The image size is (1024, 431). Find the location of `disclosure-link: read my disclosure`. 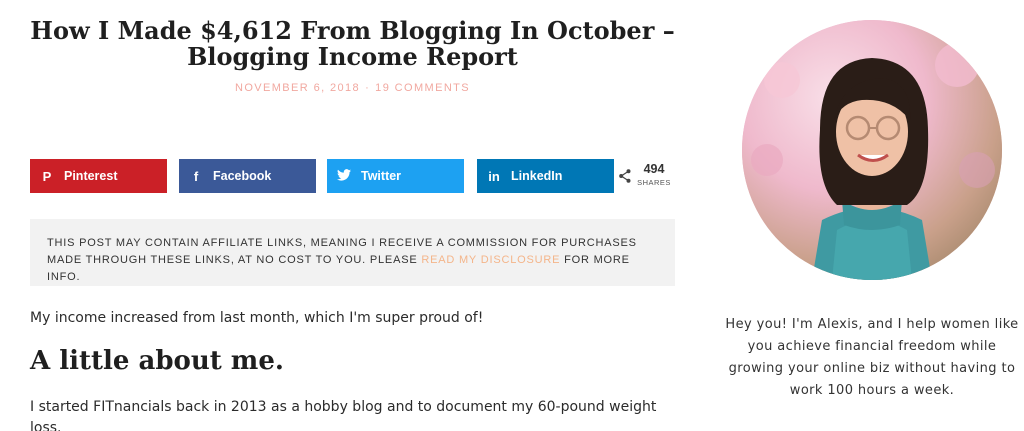

disclosure-link: read my disclosure is located at coordinates (490, 260).